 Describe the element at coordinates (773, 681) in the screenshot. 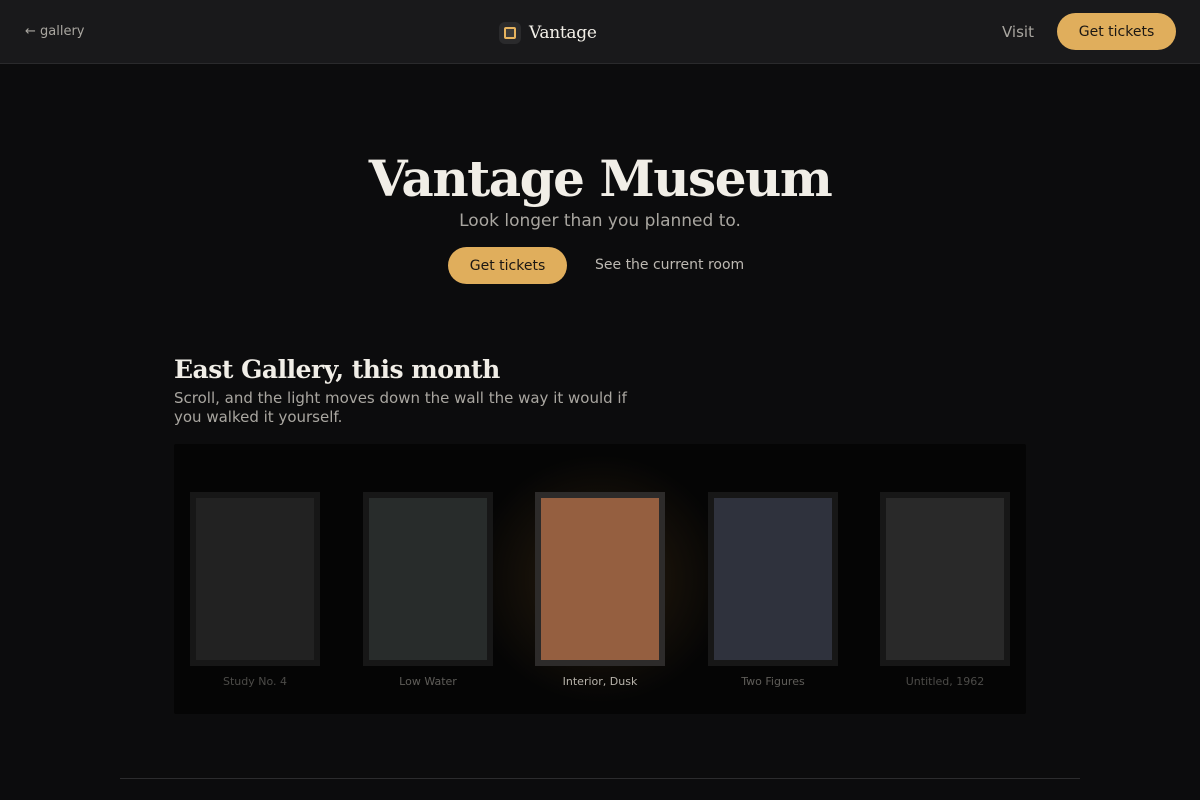

I see `artwork-label: Two Figures` at that location.